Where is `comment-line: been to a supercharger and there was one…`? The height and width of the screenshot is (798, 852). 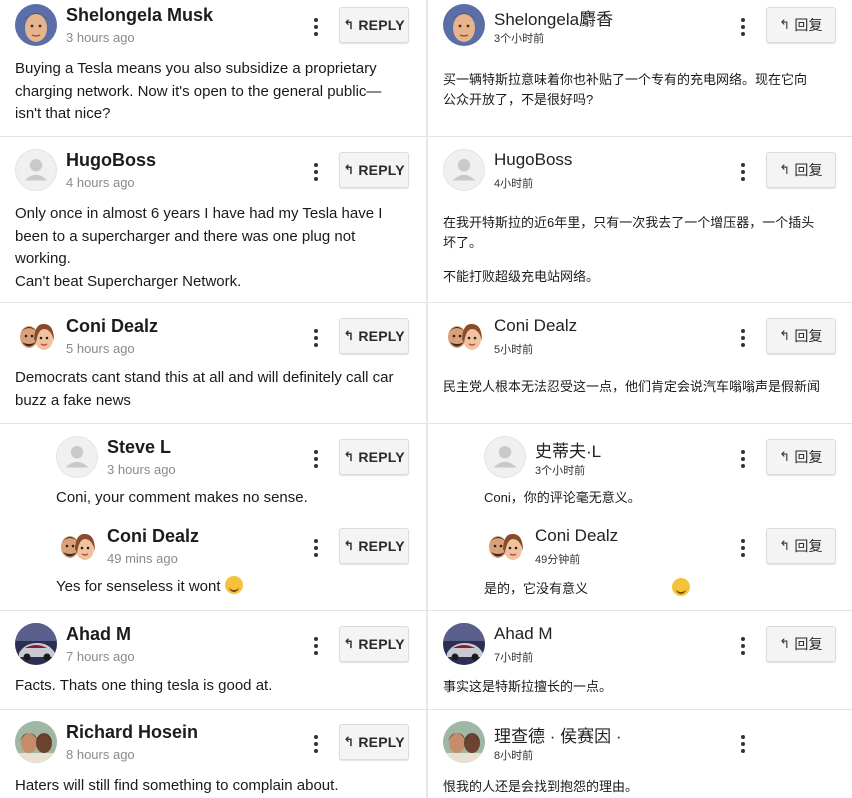 comment-line: been to a supercharger and there was one… is located at coordinates (185, 236).